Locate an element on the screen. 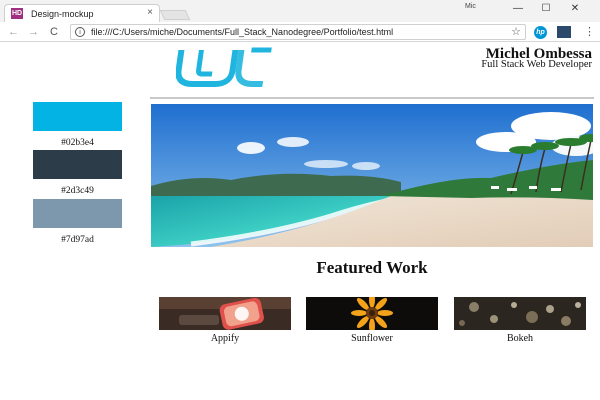 The image size is (600, 400). color-swatch-label: #02b3e4 is located at coordinates (77, 143).